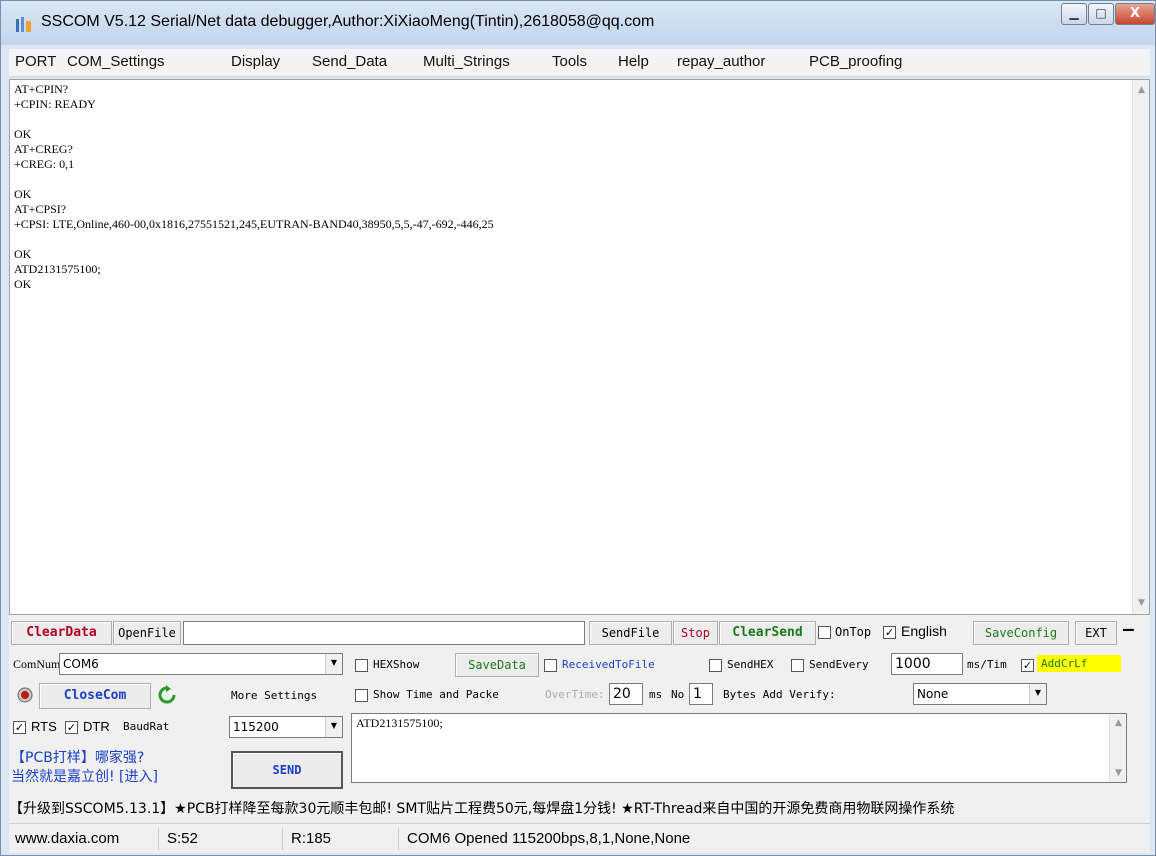 The width and height of the screenshot is (1156, 856). I want to click on com-num-label: ComNum, so click(37, 664).